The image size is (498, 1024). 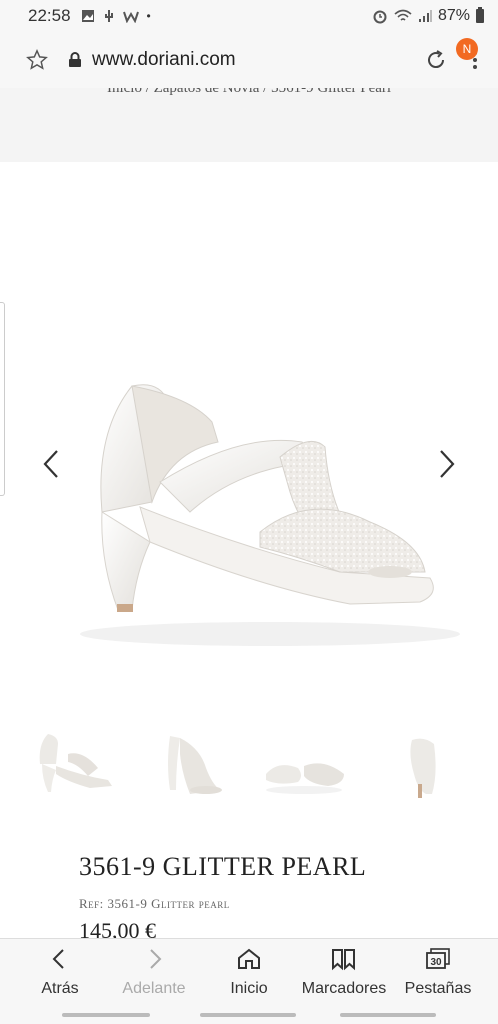 What do you see at coordinates (344, 974) in the screenshot?
I see `nav-bookmarks-button: Marcadores` at bounding box center [344, 974].